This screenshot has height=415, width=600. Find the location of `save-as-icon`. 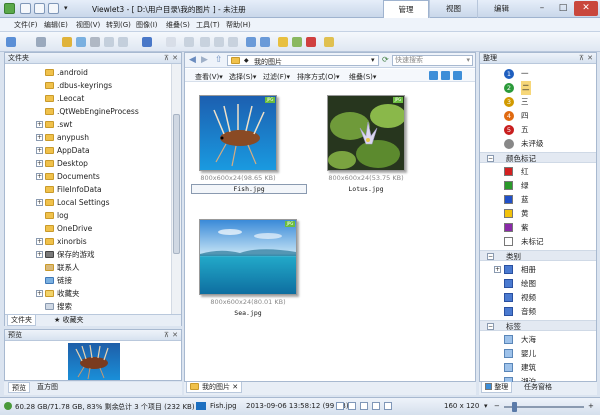

save-as-icon is located at coordinates (205, 42).